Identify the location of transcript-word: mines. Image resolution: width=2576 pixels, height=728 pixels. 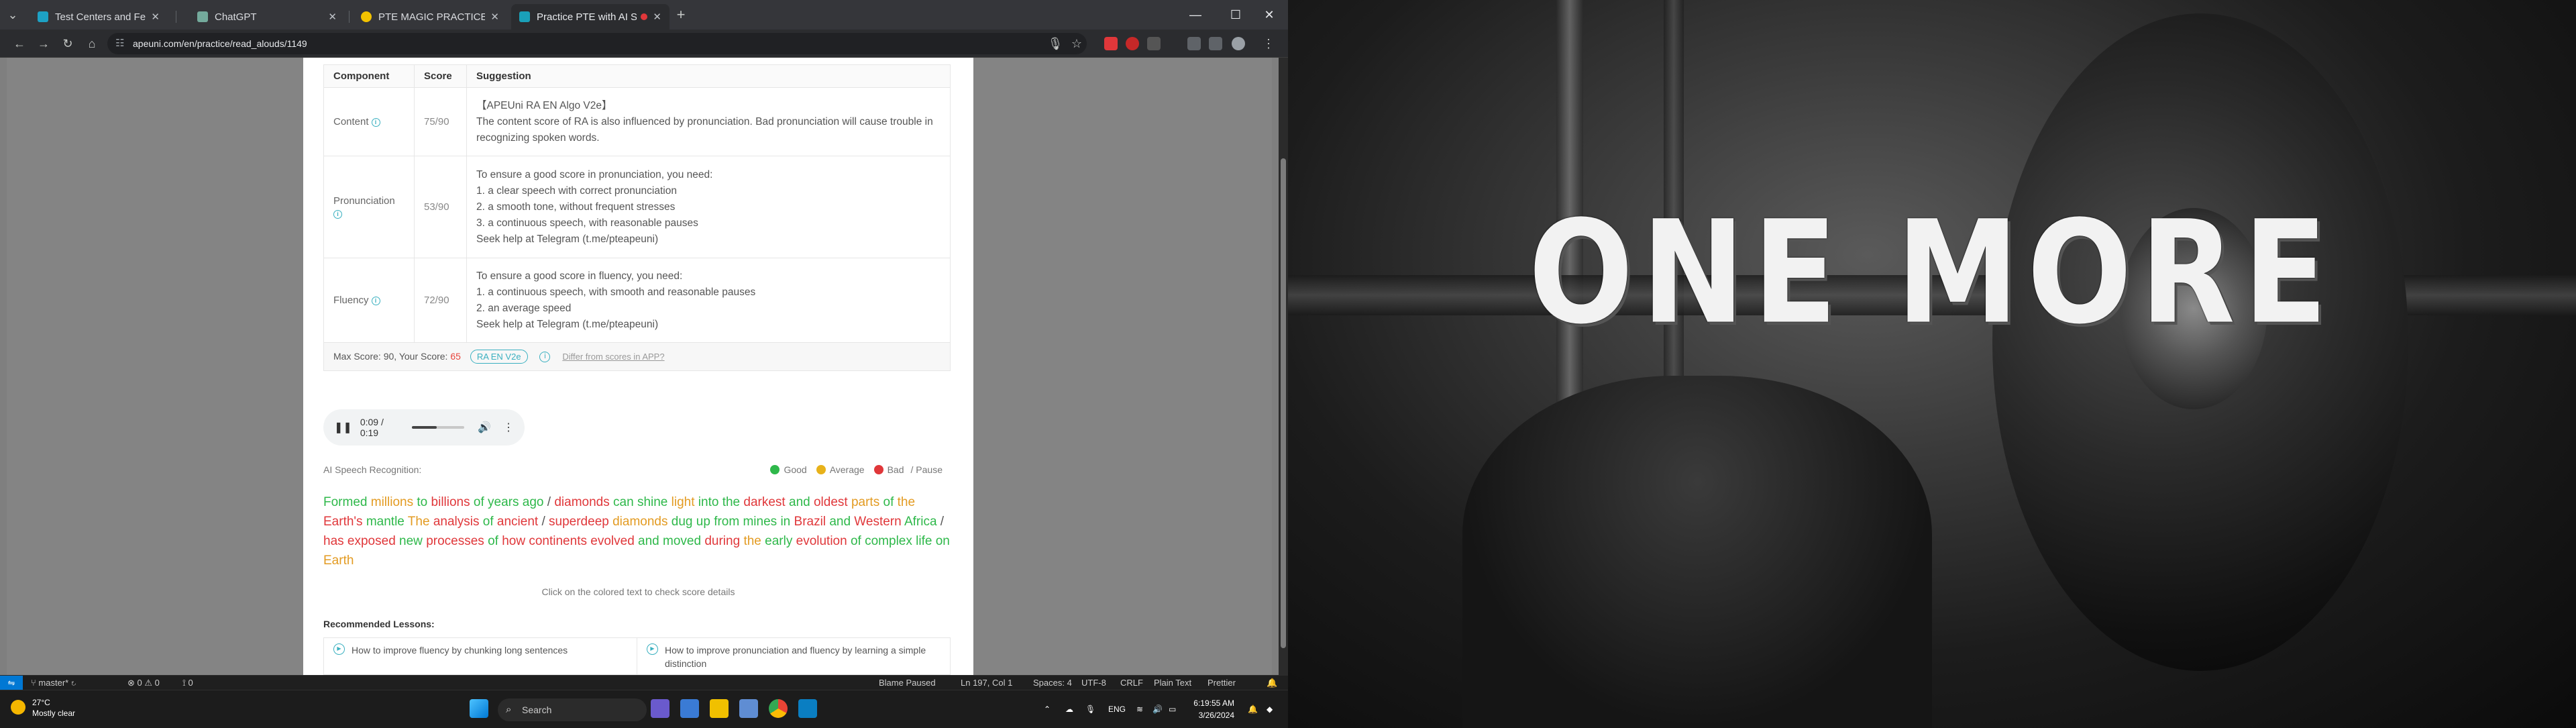
(760, 522).